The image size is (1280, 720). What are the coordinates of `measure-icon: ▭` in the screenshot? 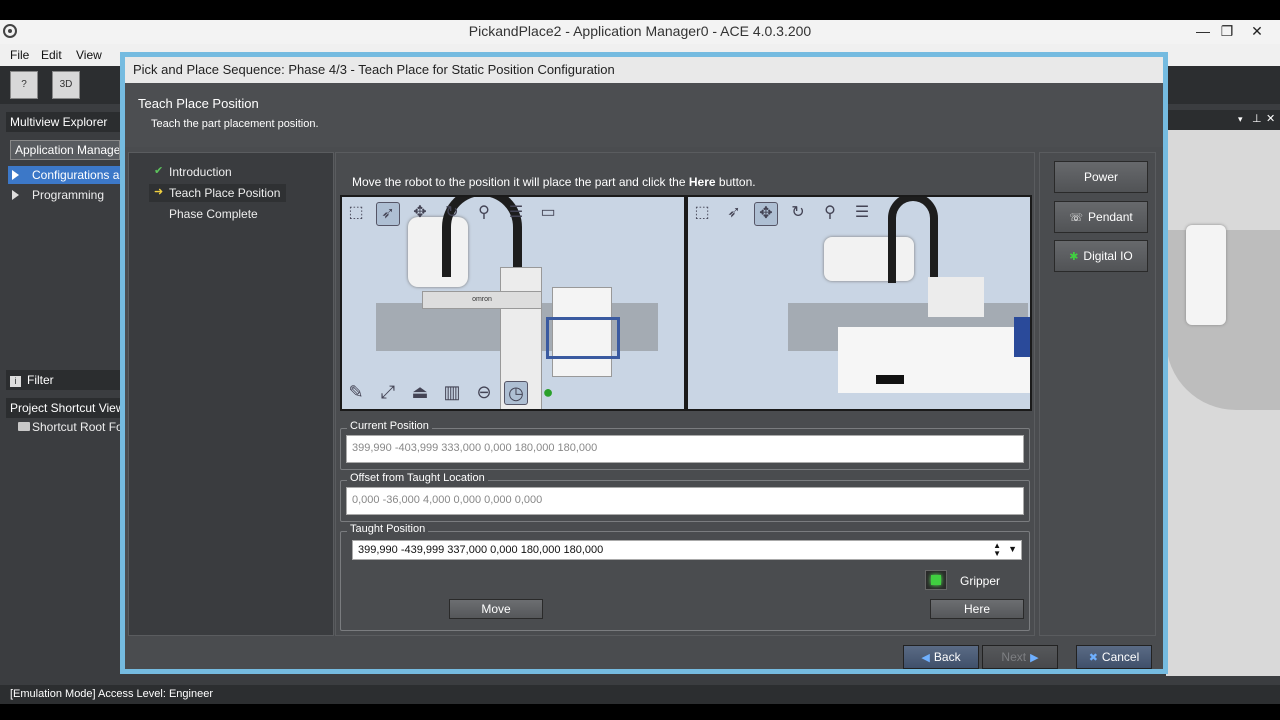 It's located at (548, 214).